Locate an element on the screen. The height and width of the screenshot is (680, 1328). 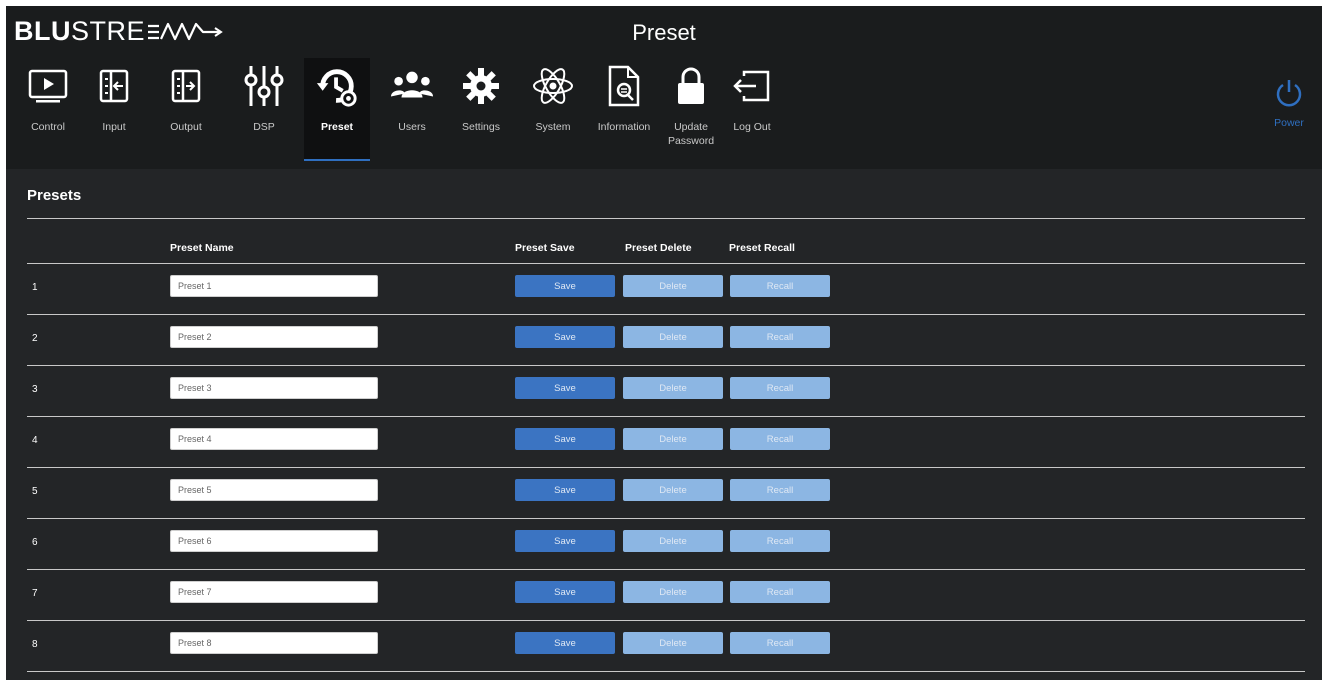
table-row: 3 Save Delete Recall is located at coordinates (666, 391).